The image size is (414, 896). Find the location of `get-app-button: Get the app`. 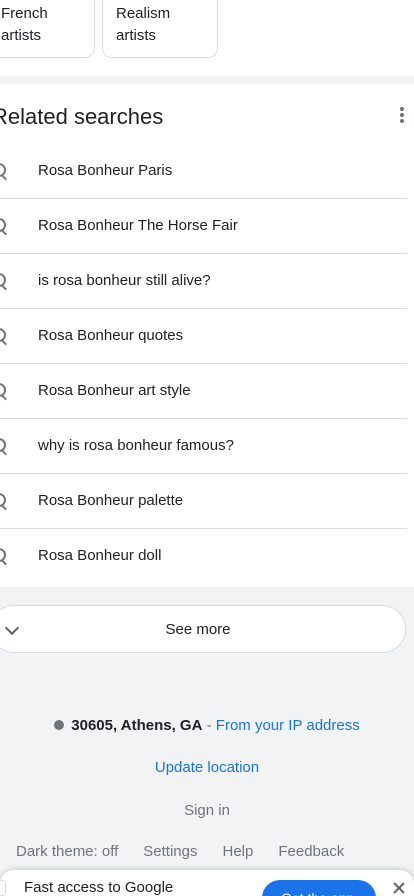

get-app-button: Get the app is located at coordinates (319, 888).